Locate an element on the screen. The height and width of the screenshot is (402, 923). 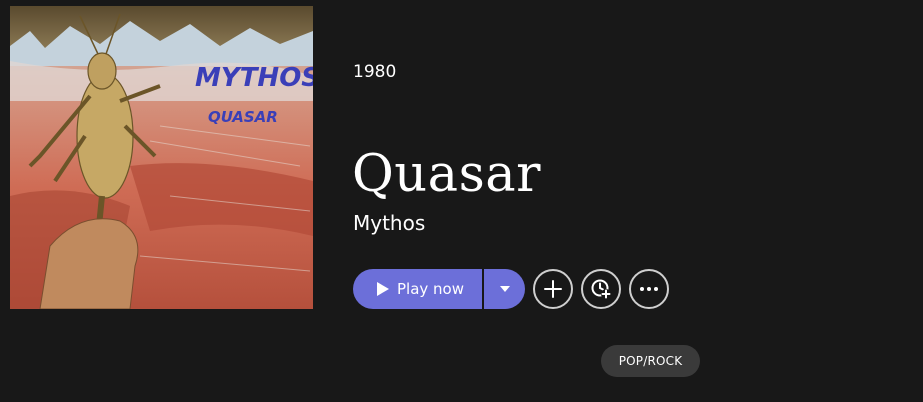
play-options-dropdown is located at coordinates (504, 289).